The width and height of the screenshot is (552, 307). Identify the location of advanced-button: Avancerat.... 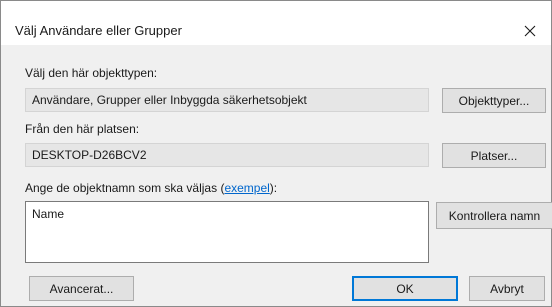
(81, 288).